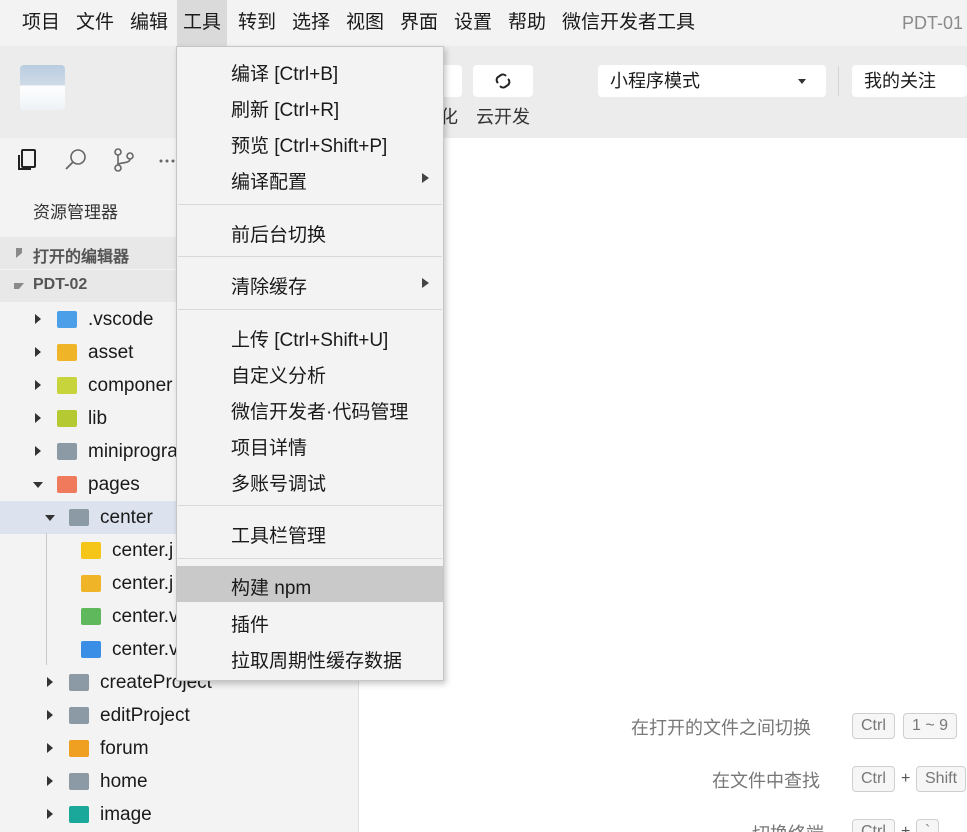  What do you see at coordinates (721, 728) in the screenshot?
I see `hint-switch-files: 在打开的文件之间切换` at bounding box center [721, 728].